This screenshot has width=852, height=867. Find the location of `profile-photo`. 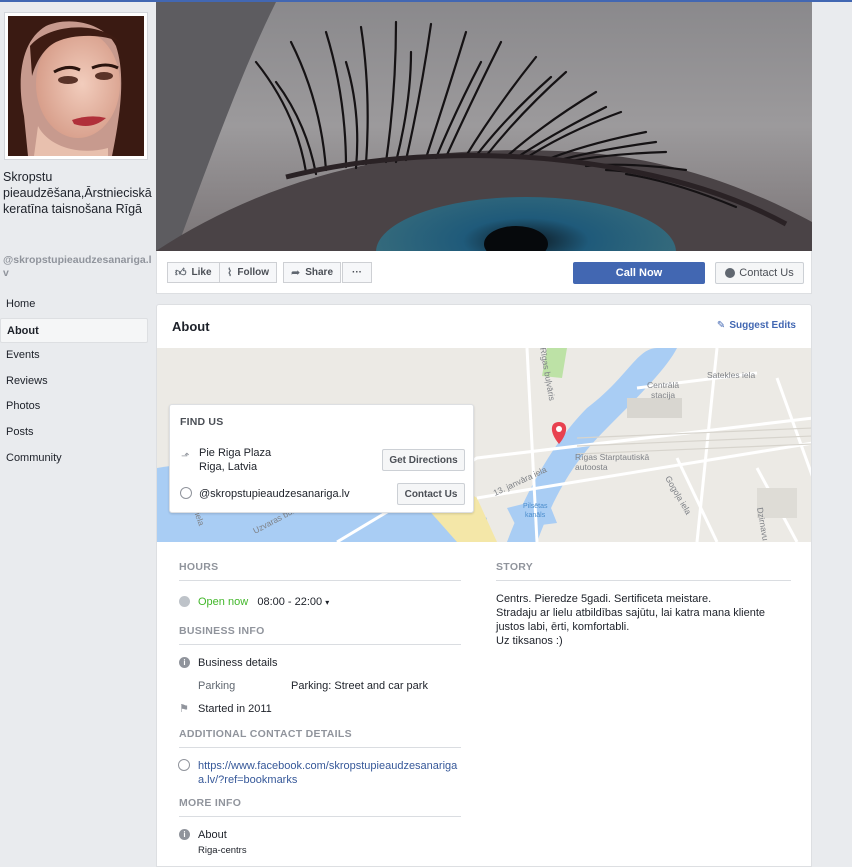

profile-photo is located at coordinates (76, 86).